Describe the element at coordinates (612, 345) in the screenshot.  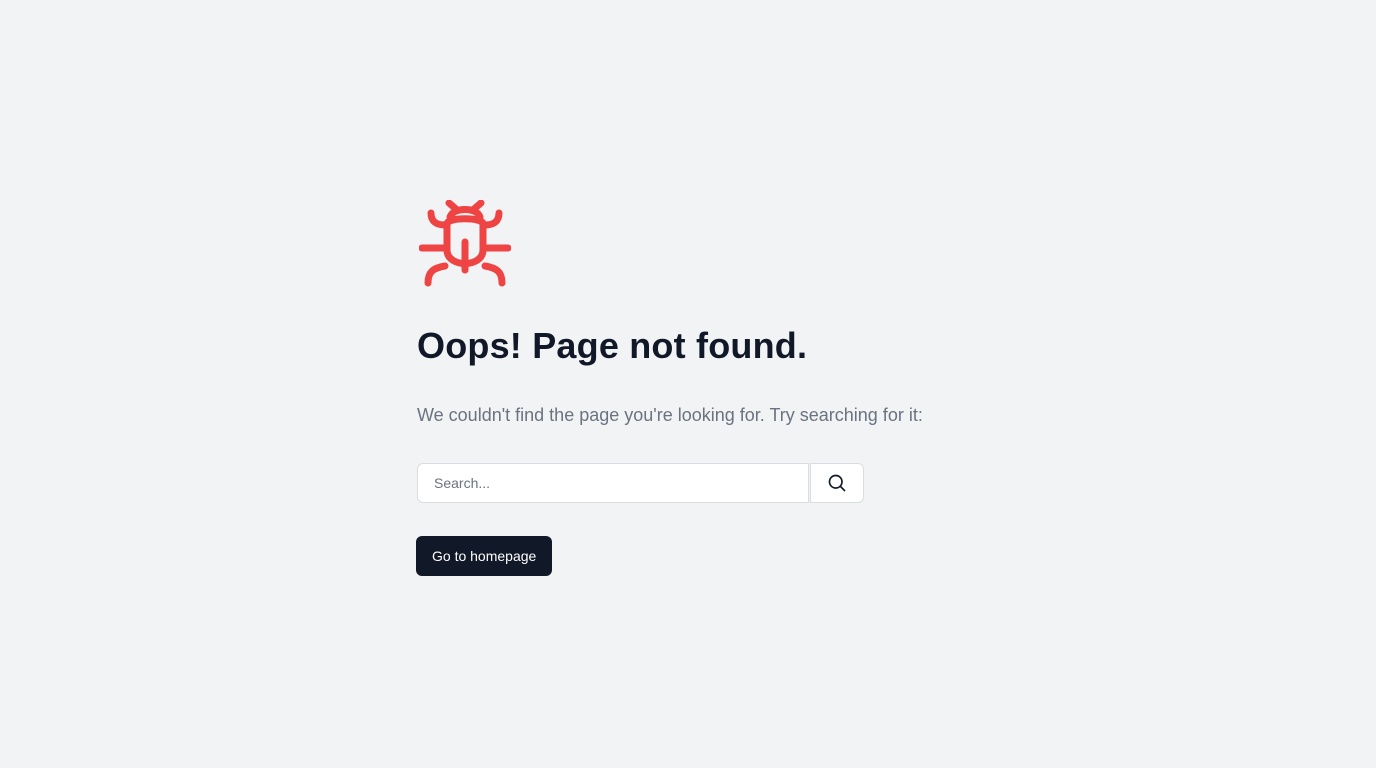
I see `page-title: Oops! Page not found.` at that location.